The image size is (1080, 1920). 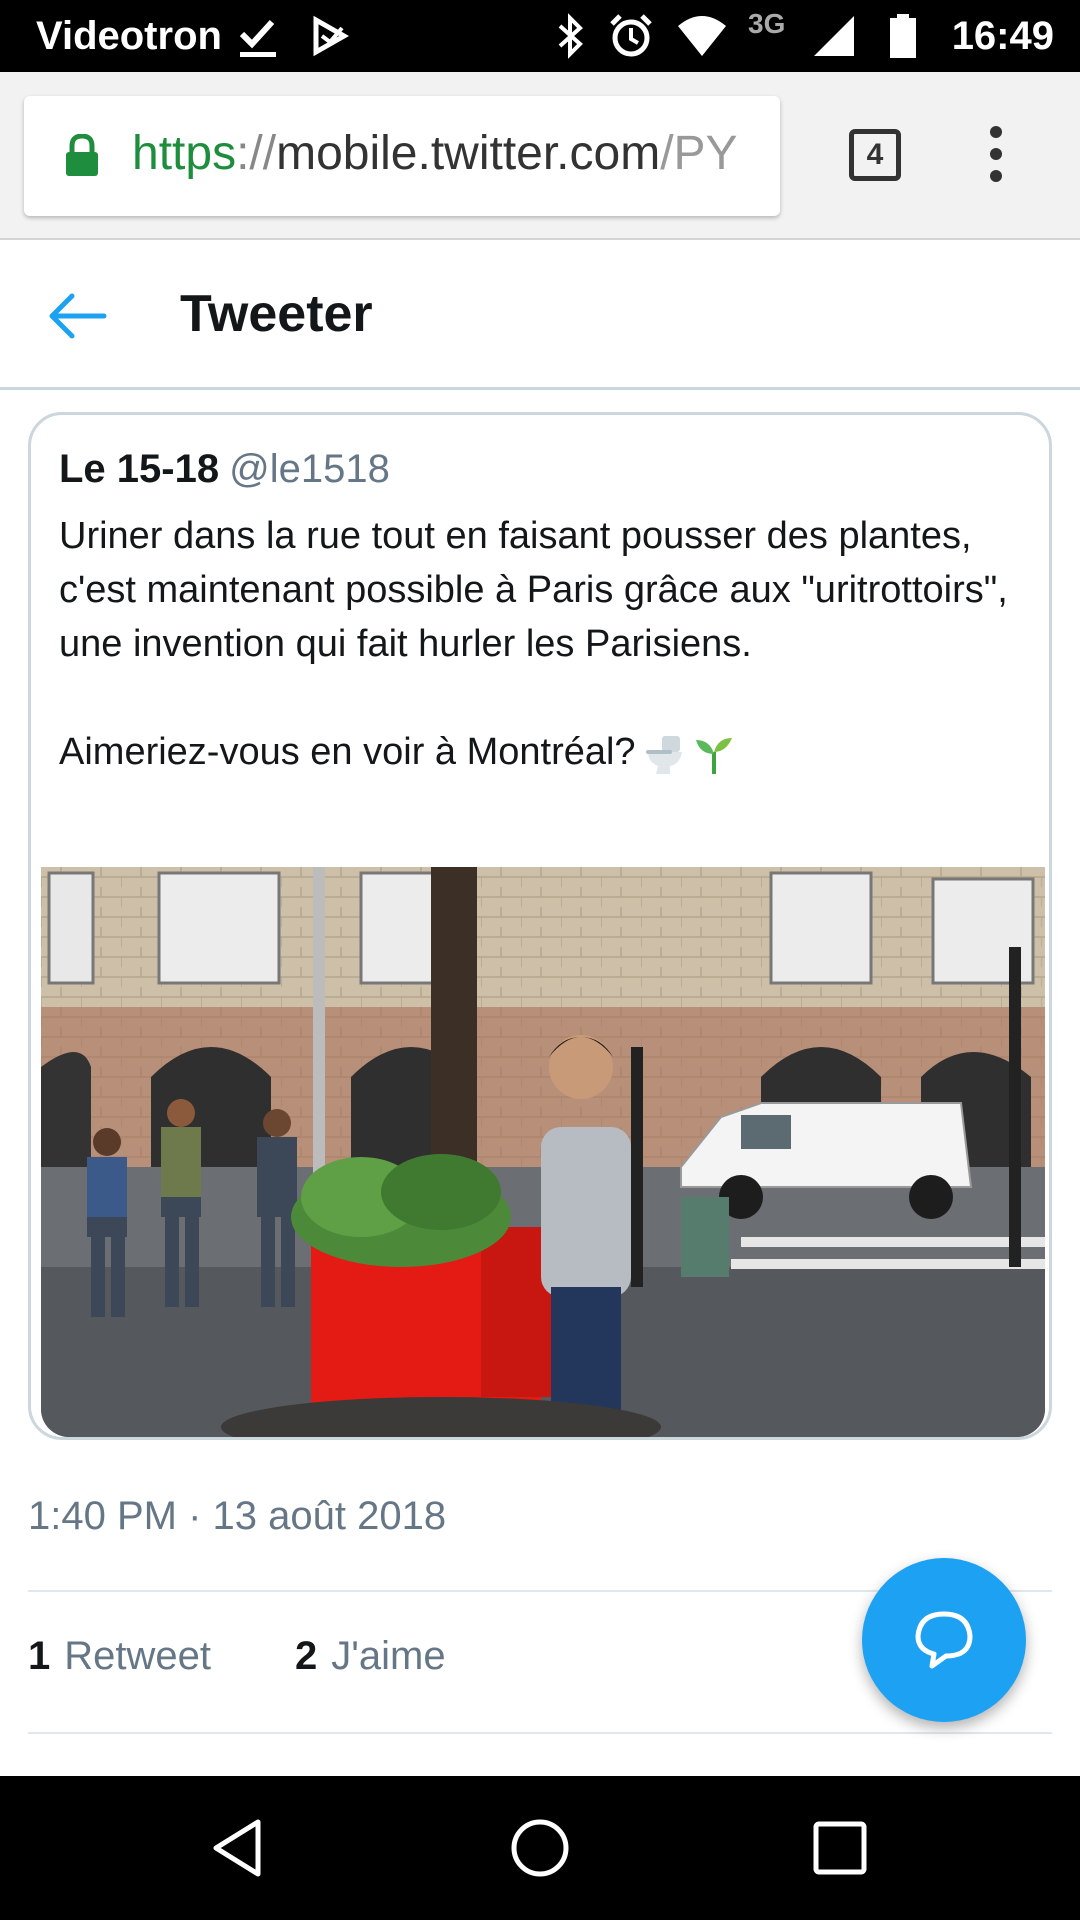 I want to click on signal-icon, so click(x=834, y=36).